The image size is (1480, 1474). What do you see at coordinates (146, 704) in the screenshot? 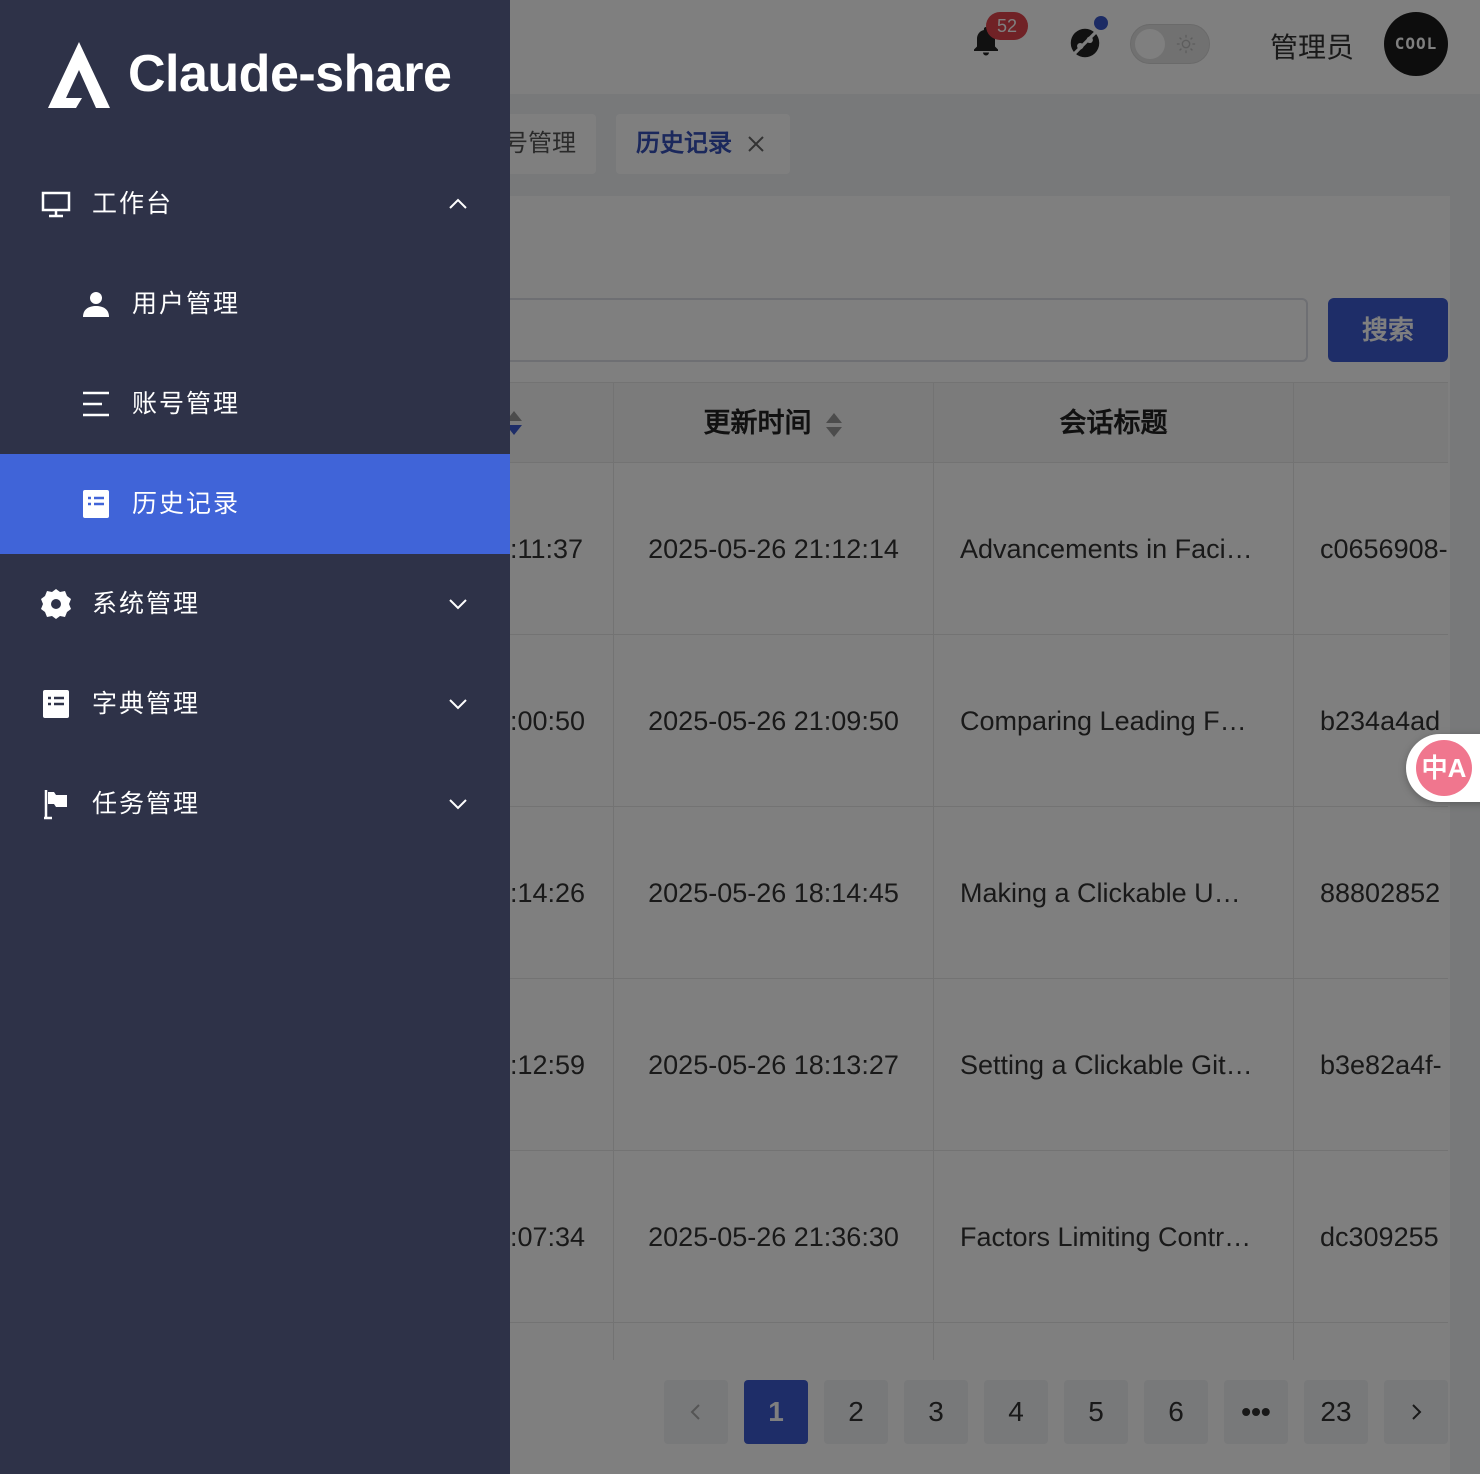
I see `sidebar-item-label: 字典管理` at bounding box center [146, 704].